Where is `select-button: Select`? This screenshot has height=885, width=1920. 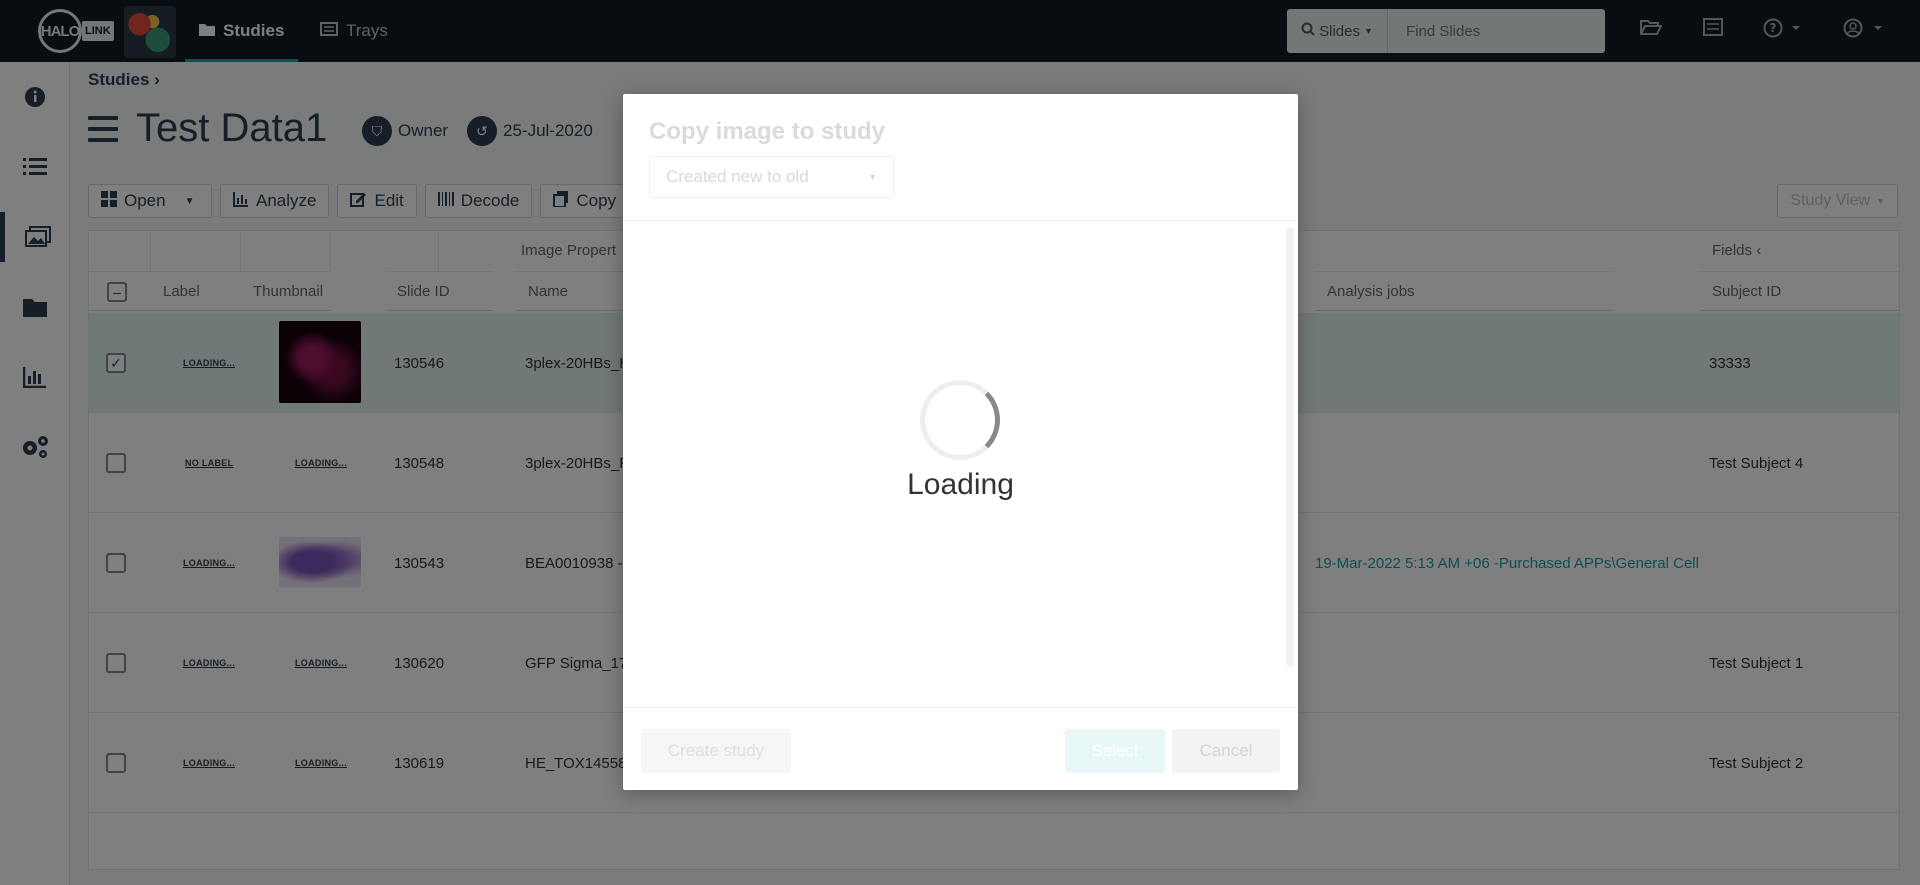
select-button: Select is located at coordinates (1115, 751).